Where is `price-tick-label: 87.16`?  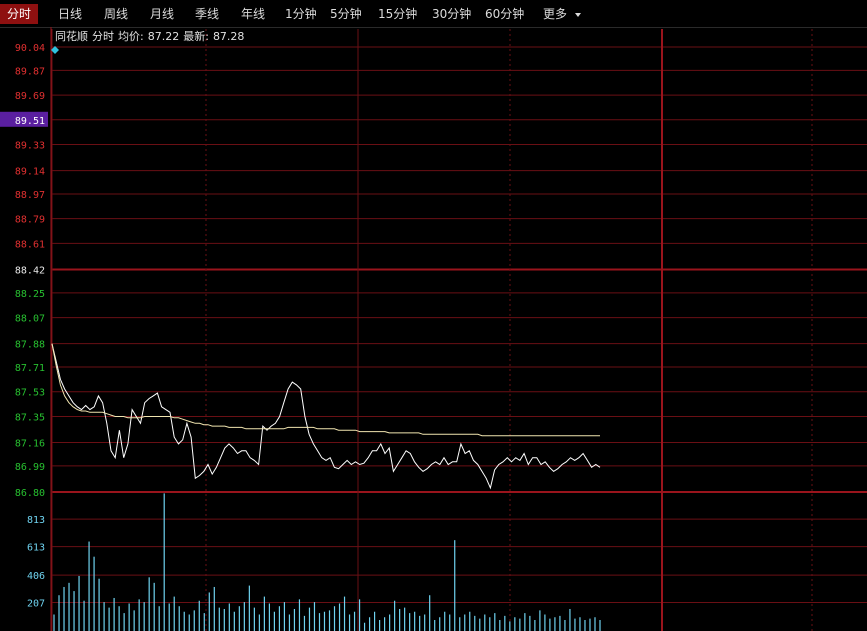
price-tick-label: 87.16 is located at coordinates (30, 444).